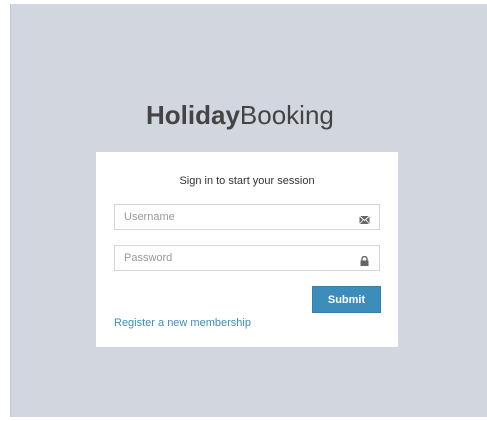 This screenshot has width=487, height=421. Describe the element at coordinates (364, 259) in the screenshot. I see `lock-icon` at that location.